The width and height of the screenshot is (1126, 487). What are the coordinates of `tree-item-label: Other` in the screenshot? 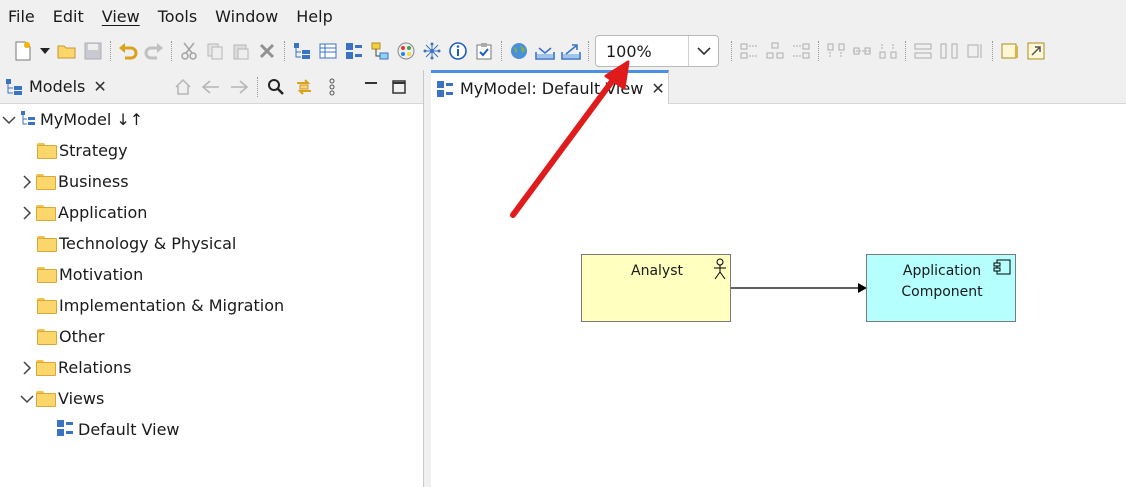 It's located at (82, 336).